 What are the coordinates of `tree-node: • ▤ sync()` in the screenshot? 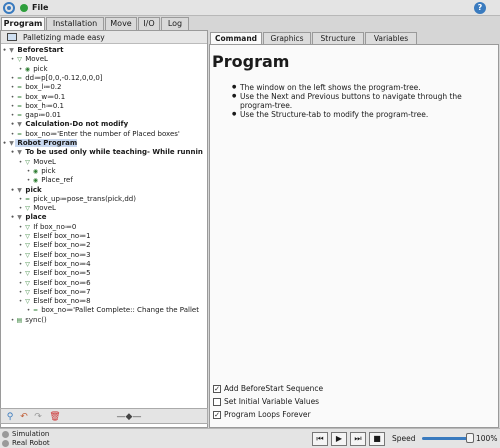 It's located at (28, 320).